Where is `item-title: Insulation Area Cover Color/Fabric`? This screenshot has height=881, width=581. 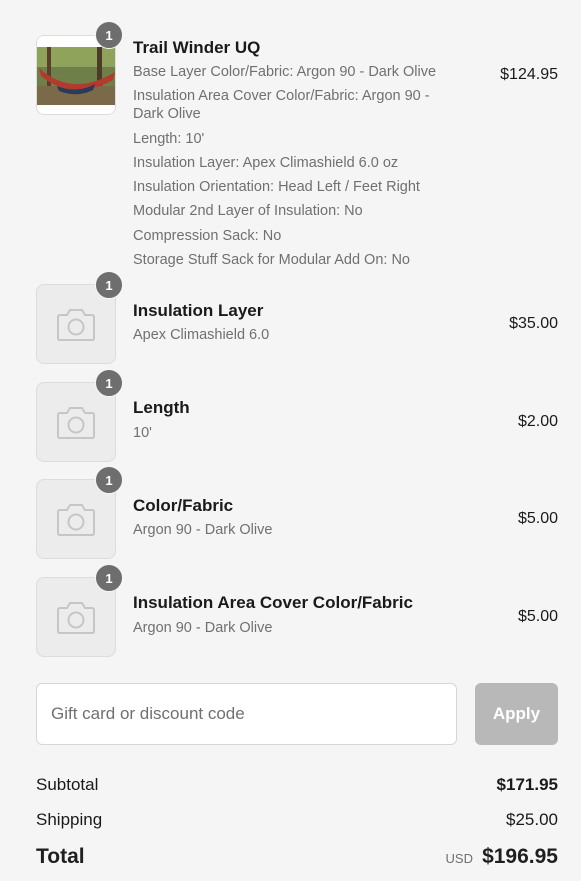 item-title: Insulation Area Cover Color/Fabric is located at coordinates (273, 602).